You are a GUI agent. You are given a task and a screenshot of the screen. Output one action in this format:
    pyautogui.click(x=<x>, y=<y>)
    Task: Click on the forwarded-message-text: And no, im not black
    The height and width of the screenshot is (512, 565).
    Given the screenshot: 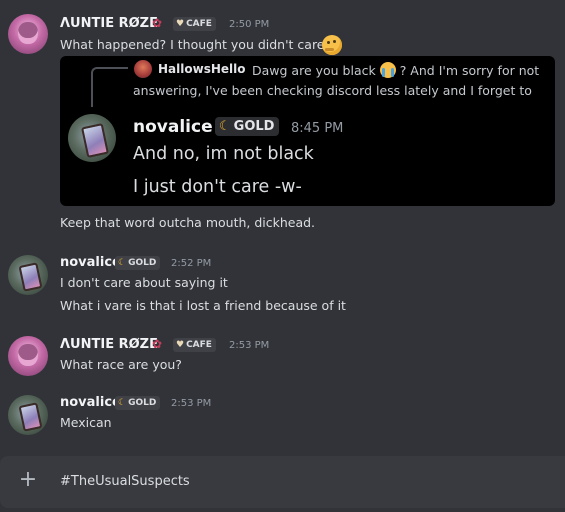 What is the action you would take?
    pyautogui.click(x=223, y=154)
    